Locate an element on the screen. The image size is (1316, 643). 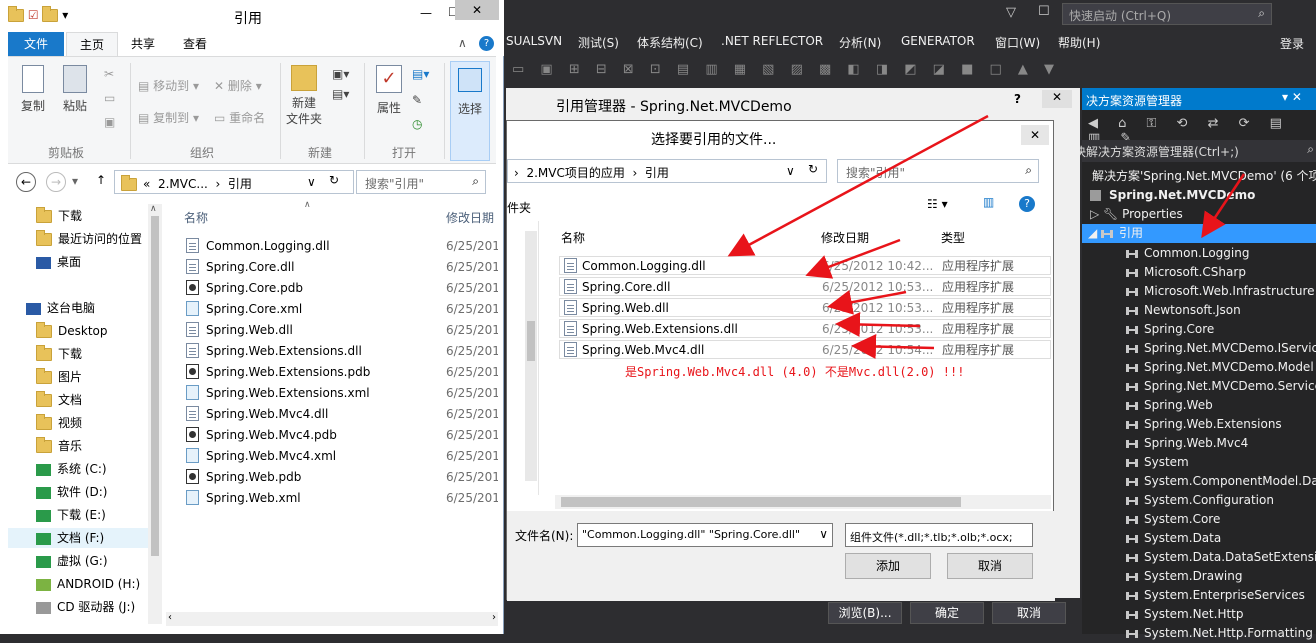
nav-item: 这台电脑 is located at coordinates (60, 308).